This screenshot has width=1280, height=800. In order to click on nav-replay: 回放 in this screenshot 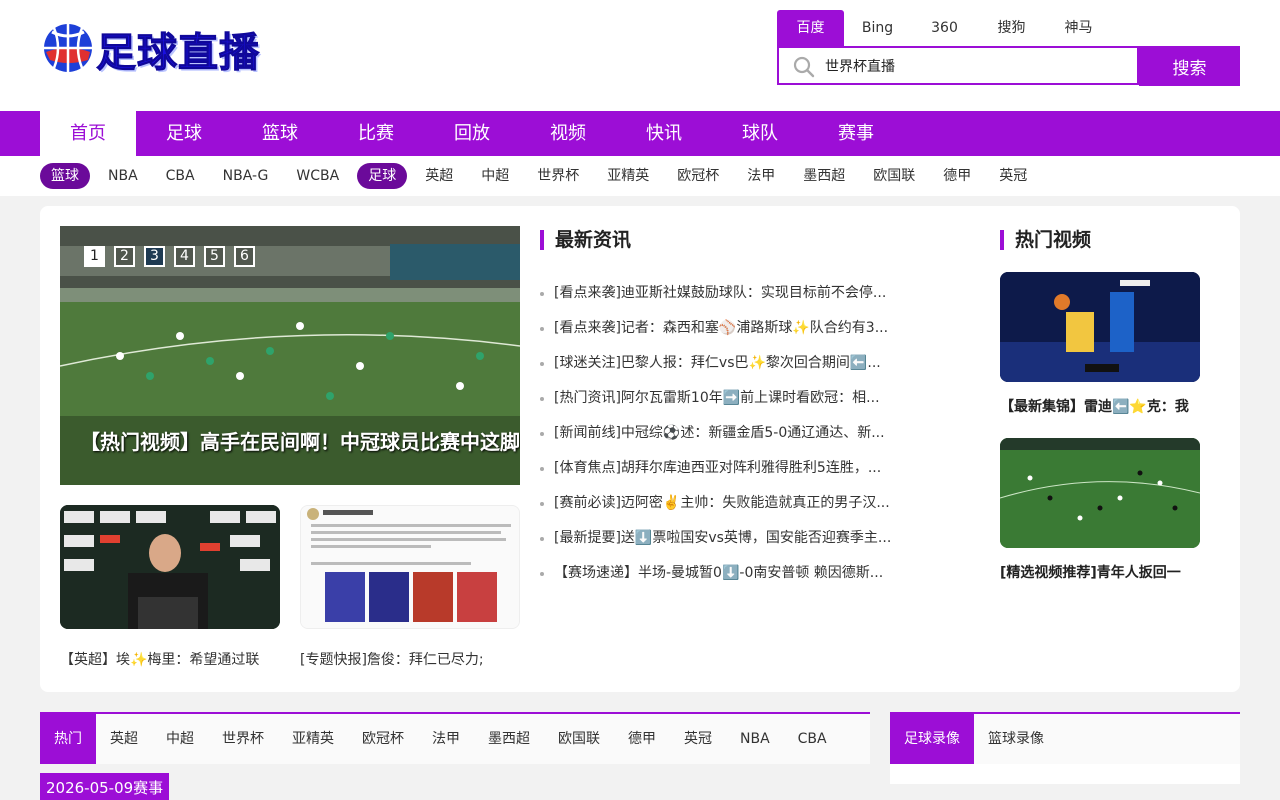, I will do `click(472, 133)`.